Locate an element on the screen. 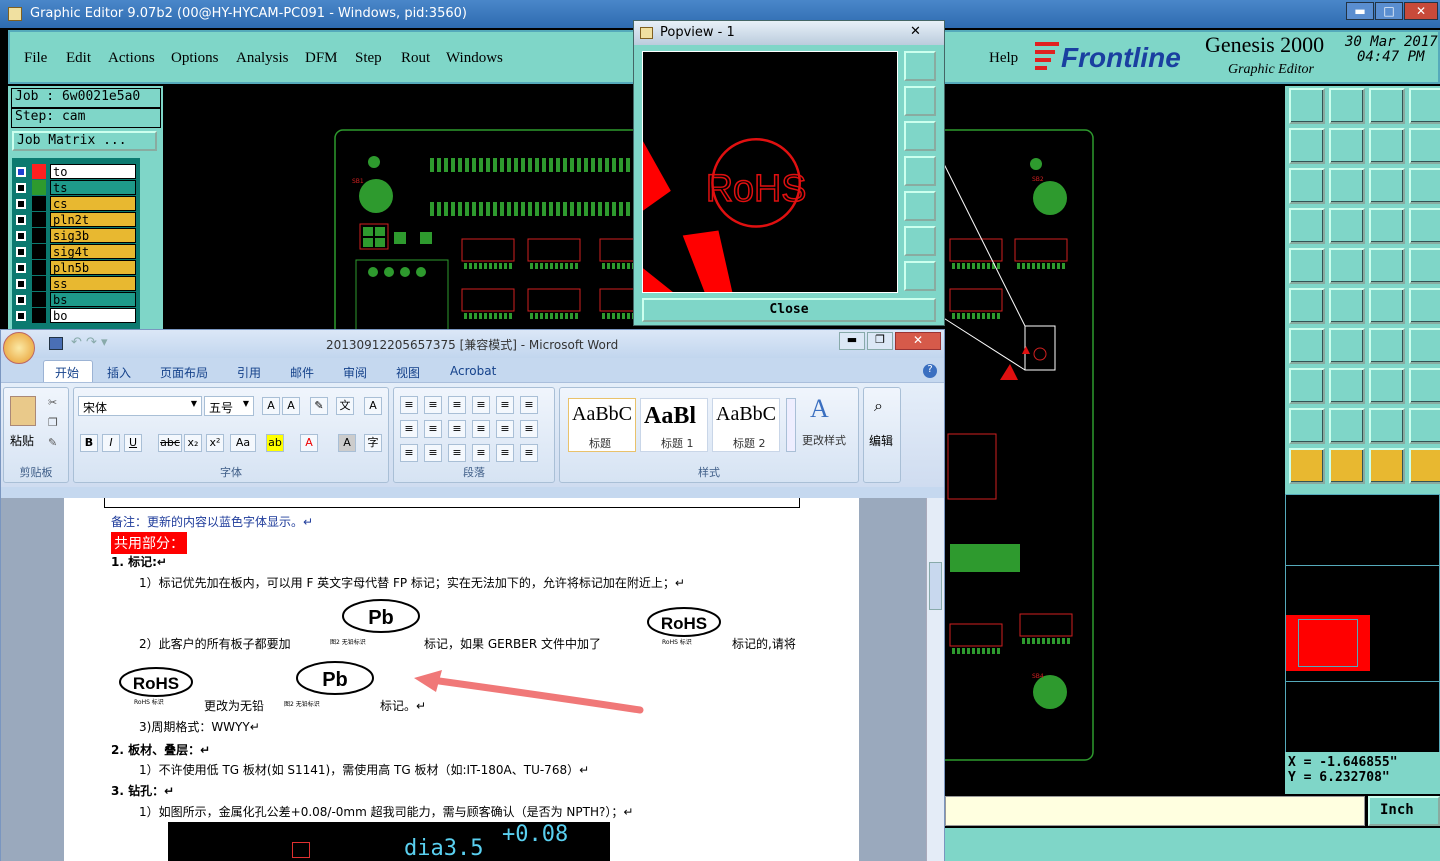 The image size is (1440, 861). layer-name: pln5b is located at coordinates (93, 267).